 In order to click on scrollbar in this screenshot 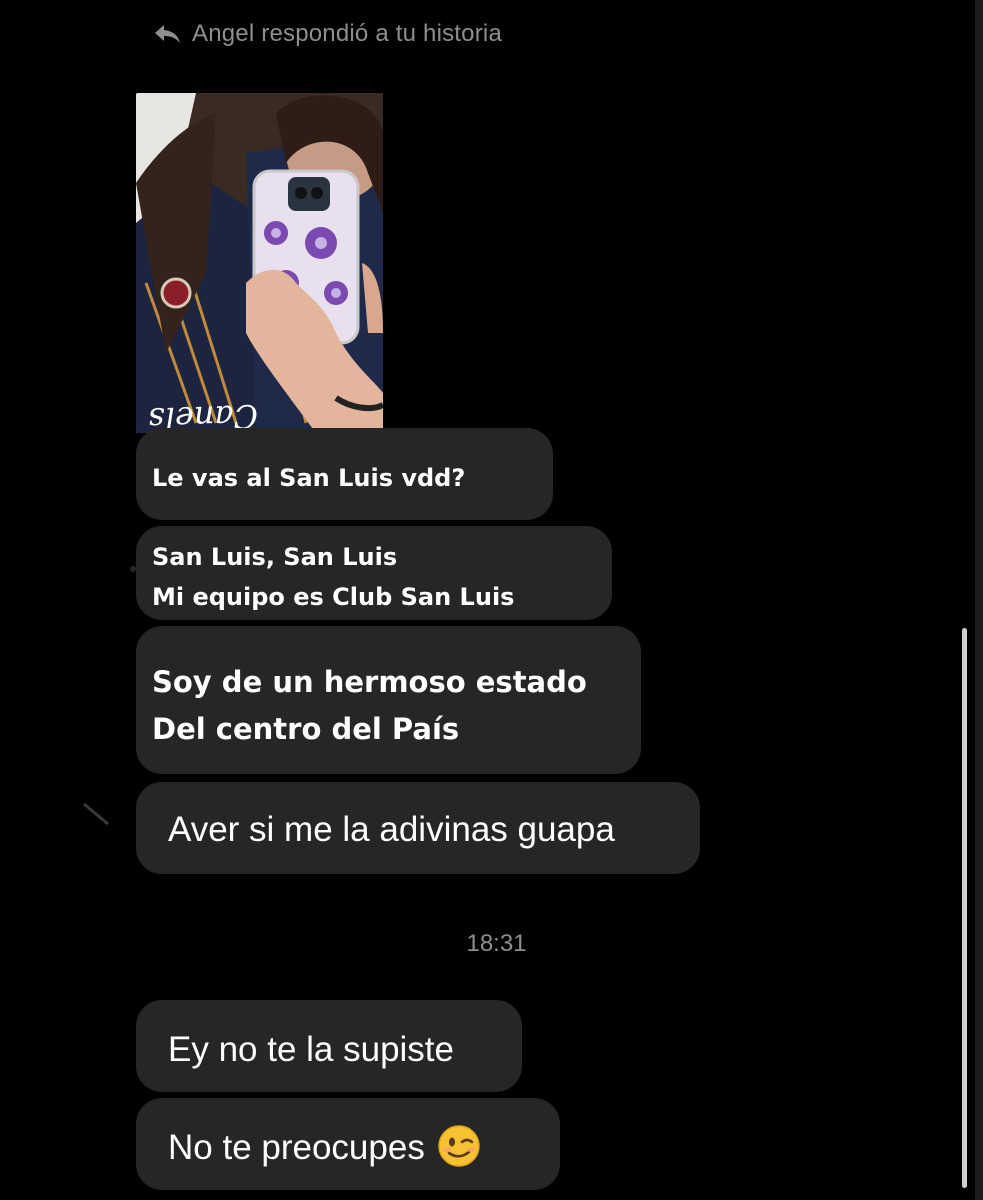, I will do `click(964, 908)`.